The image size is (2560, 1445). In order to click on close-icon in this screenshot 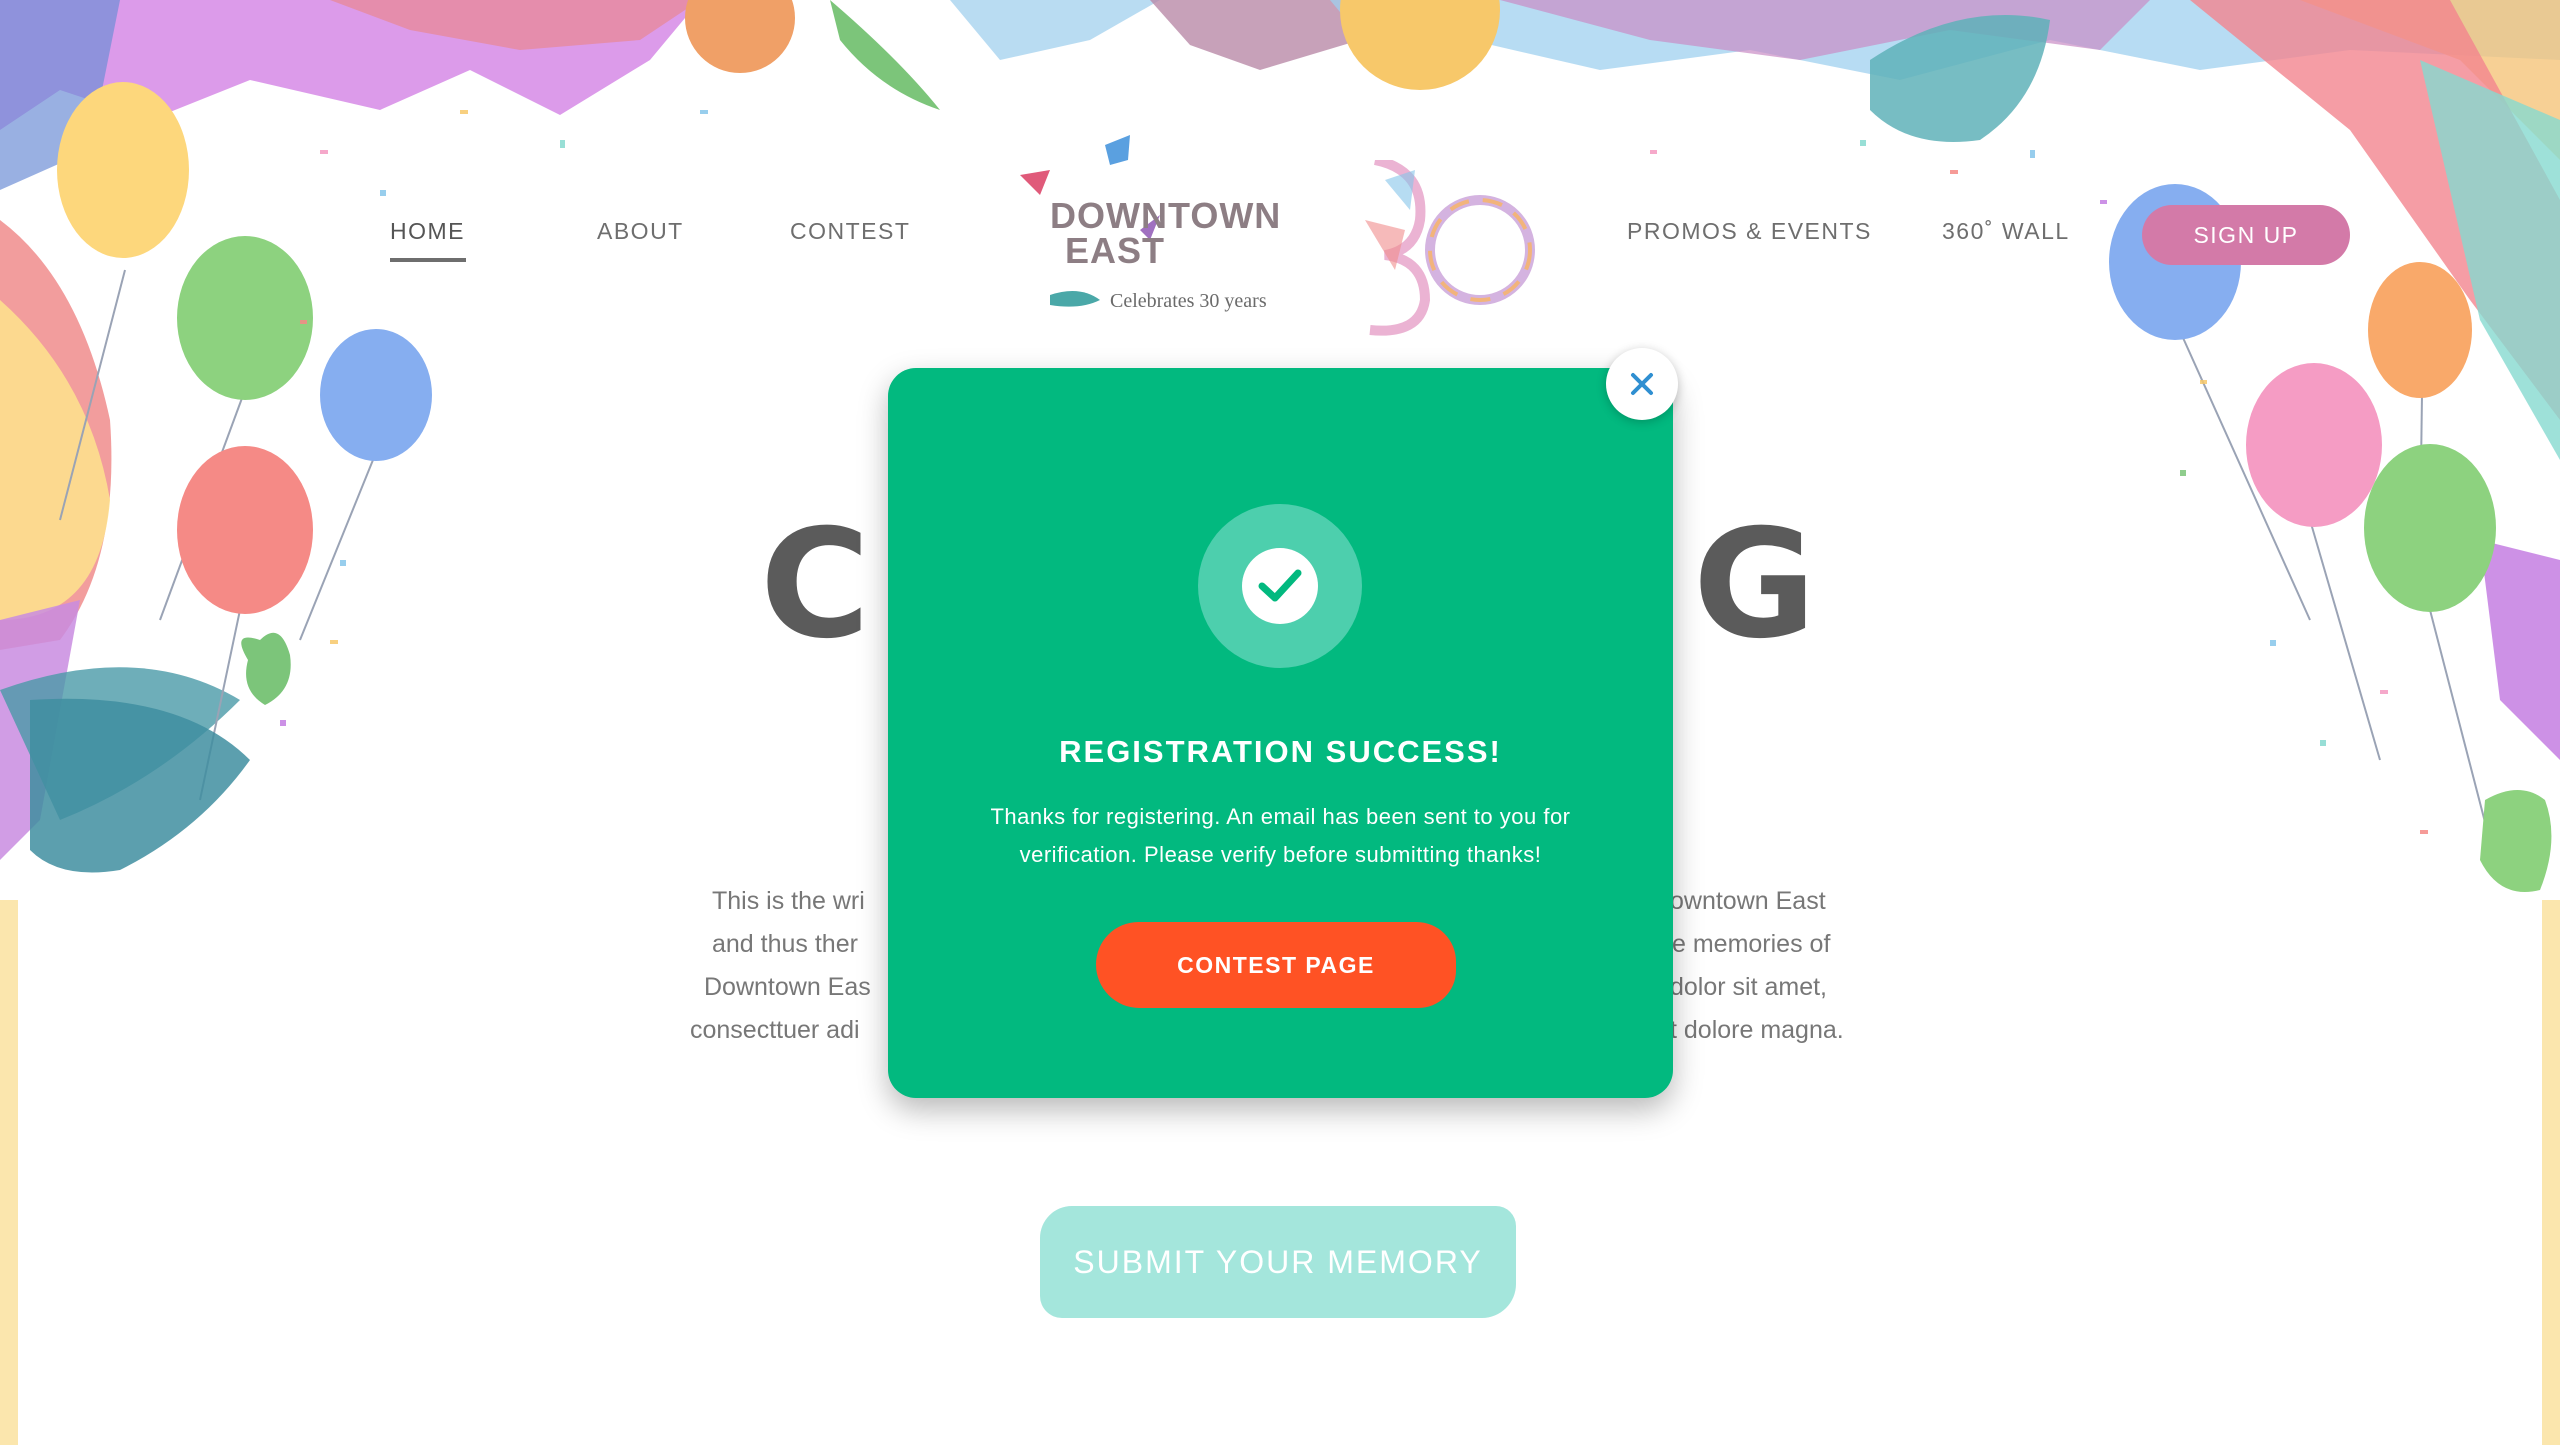, I will do `click(1642, 384)`.